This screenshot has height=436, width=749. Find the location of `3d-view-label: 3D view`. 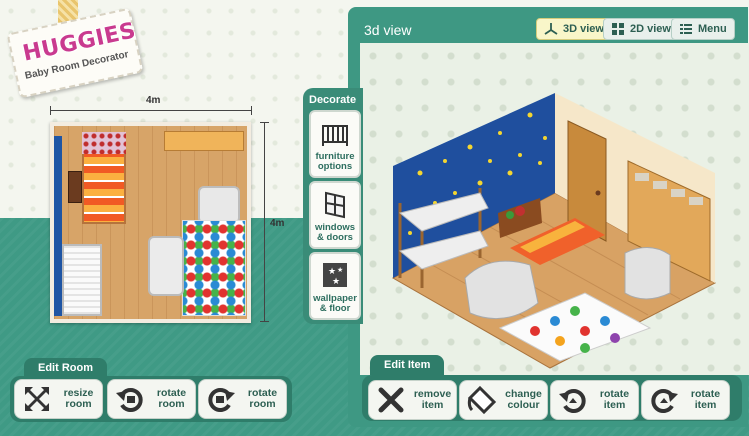

3d-view-label: 3D view is located at coordinates (583, 29).